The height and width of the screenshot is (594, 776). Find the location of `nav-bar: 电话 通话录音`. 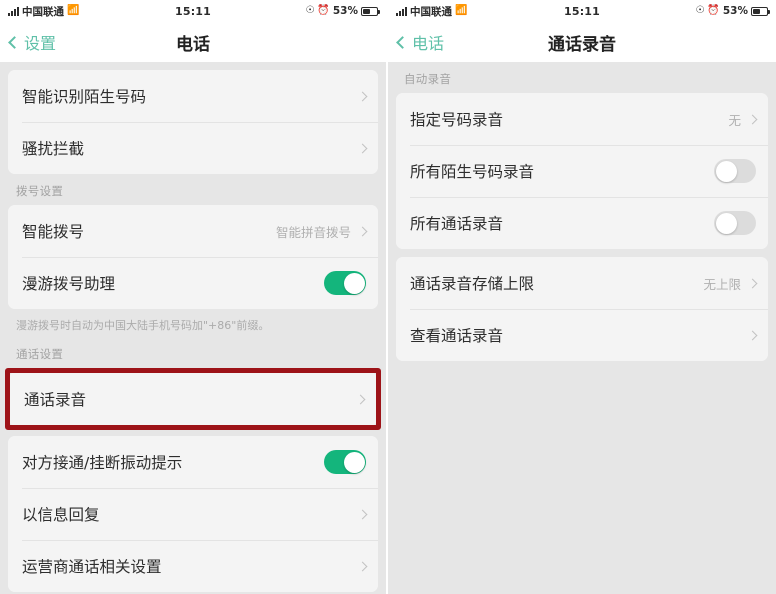

nav-bar: 电话 通话录音 is located at coordinates (582, 42).